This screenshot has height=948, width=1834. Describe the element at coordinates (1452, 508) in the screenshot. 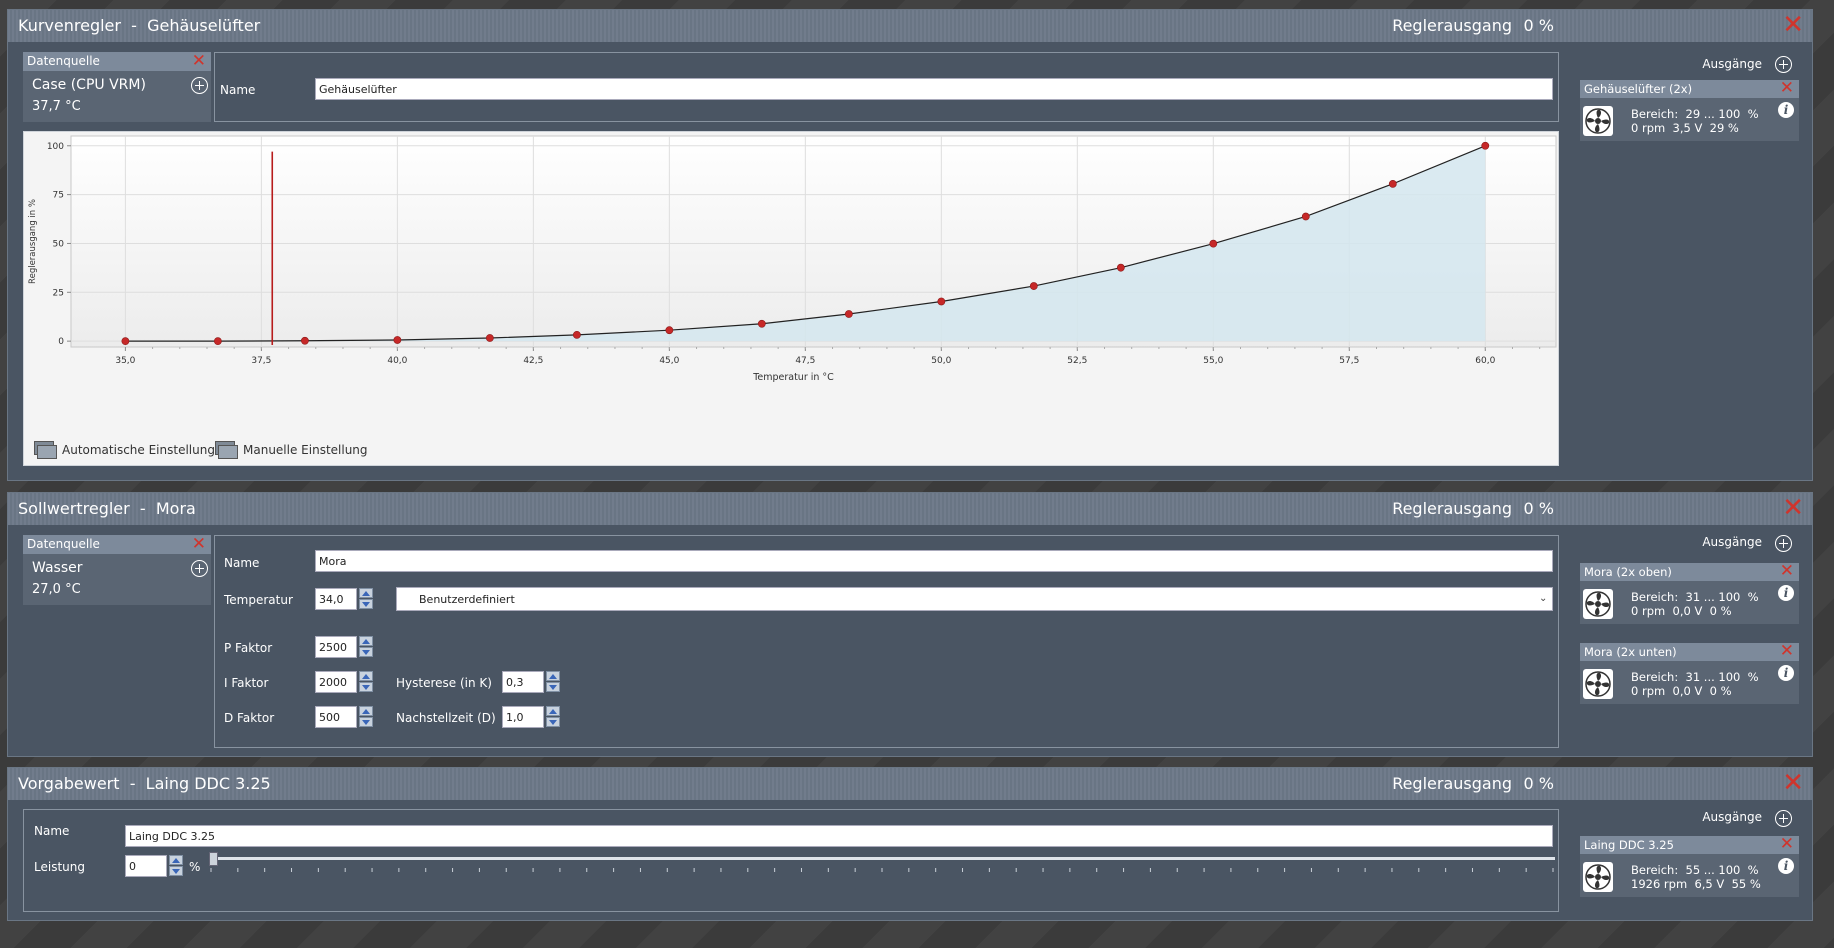

I see `controller-output-label: Reglerausgang` at that location.